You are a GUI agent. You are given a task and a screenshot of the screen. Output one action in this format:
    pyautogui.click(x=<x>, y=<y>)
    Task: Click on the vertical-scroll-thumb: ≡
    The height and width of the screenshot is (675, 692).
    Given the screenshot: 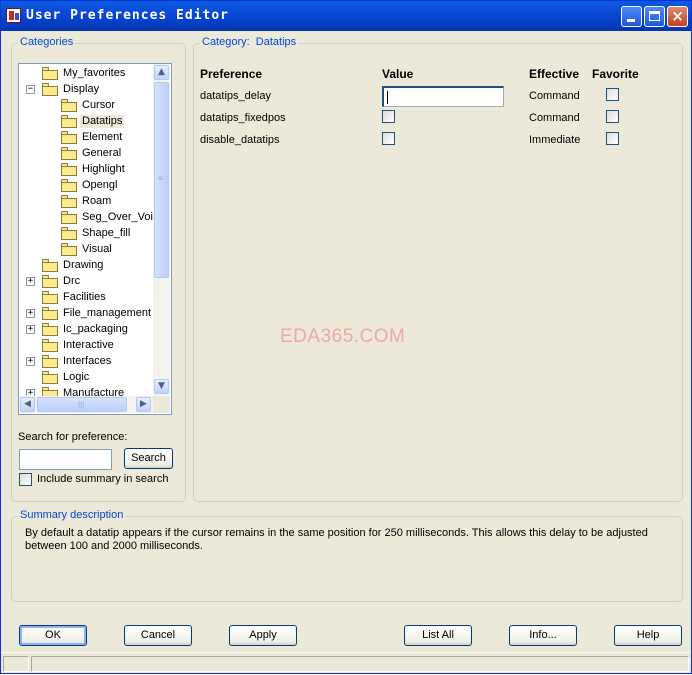 What is the action you would take?
    pyautogui.click(x=161, y=180)
    